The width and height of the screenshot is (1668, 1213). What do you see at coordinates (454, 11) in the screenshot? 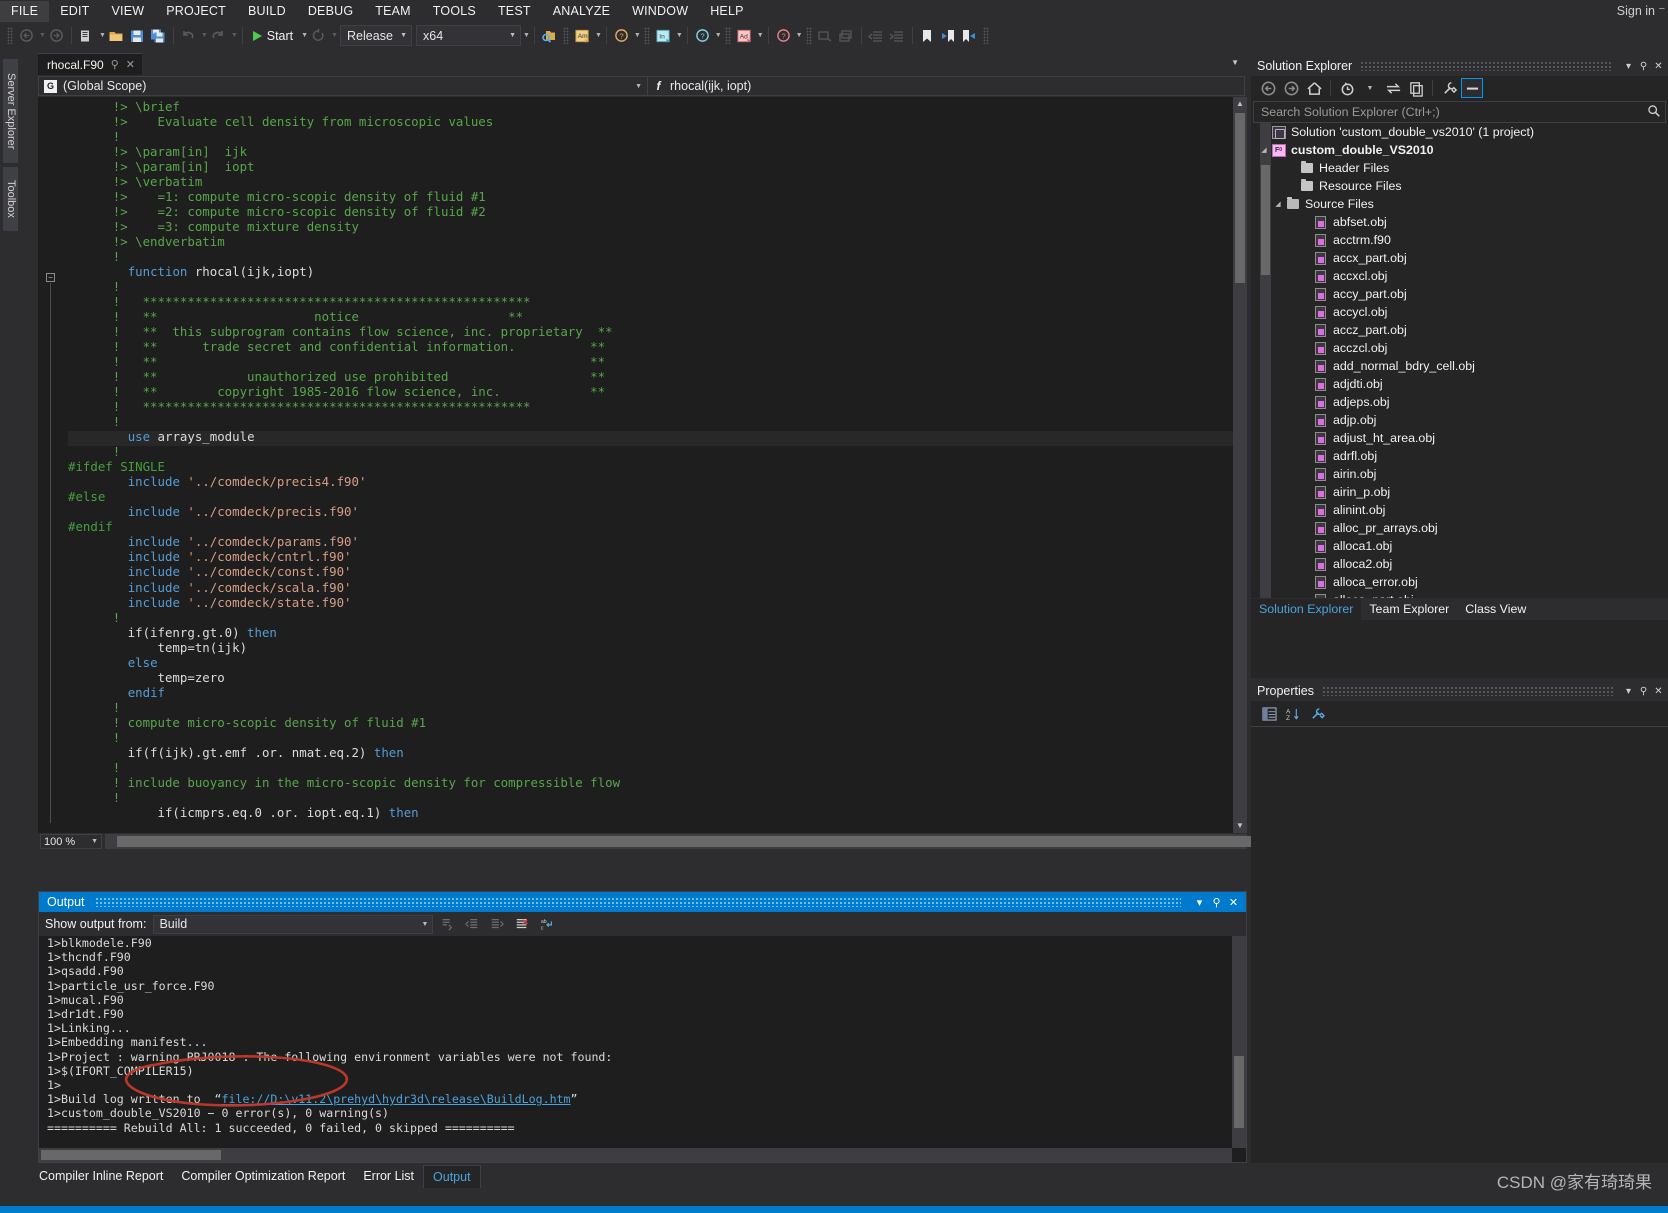
I see `menu-item-tools: TOOLS` at bounding box center [454, 11].